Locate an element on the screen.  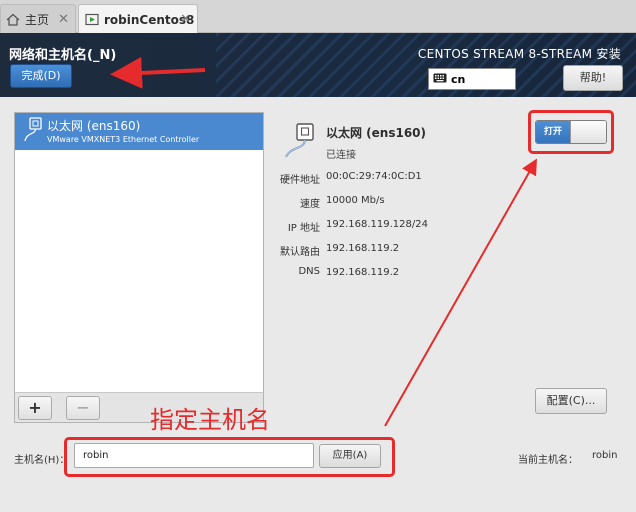
tab-bar: 主页 ✕ robinCentos8 ✕ is located at coordinates (318, 17).